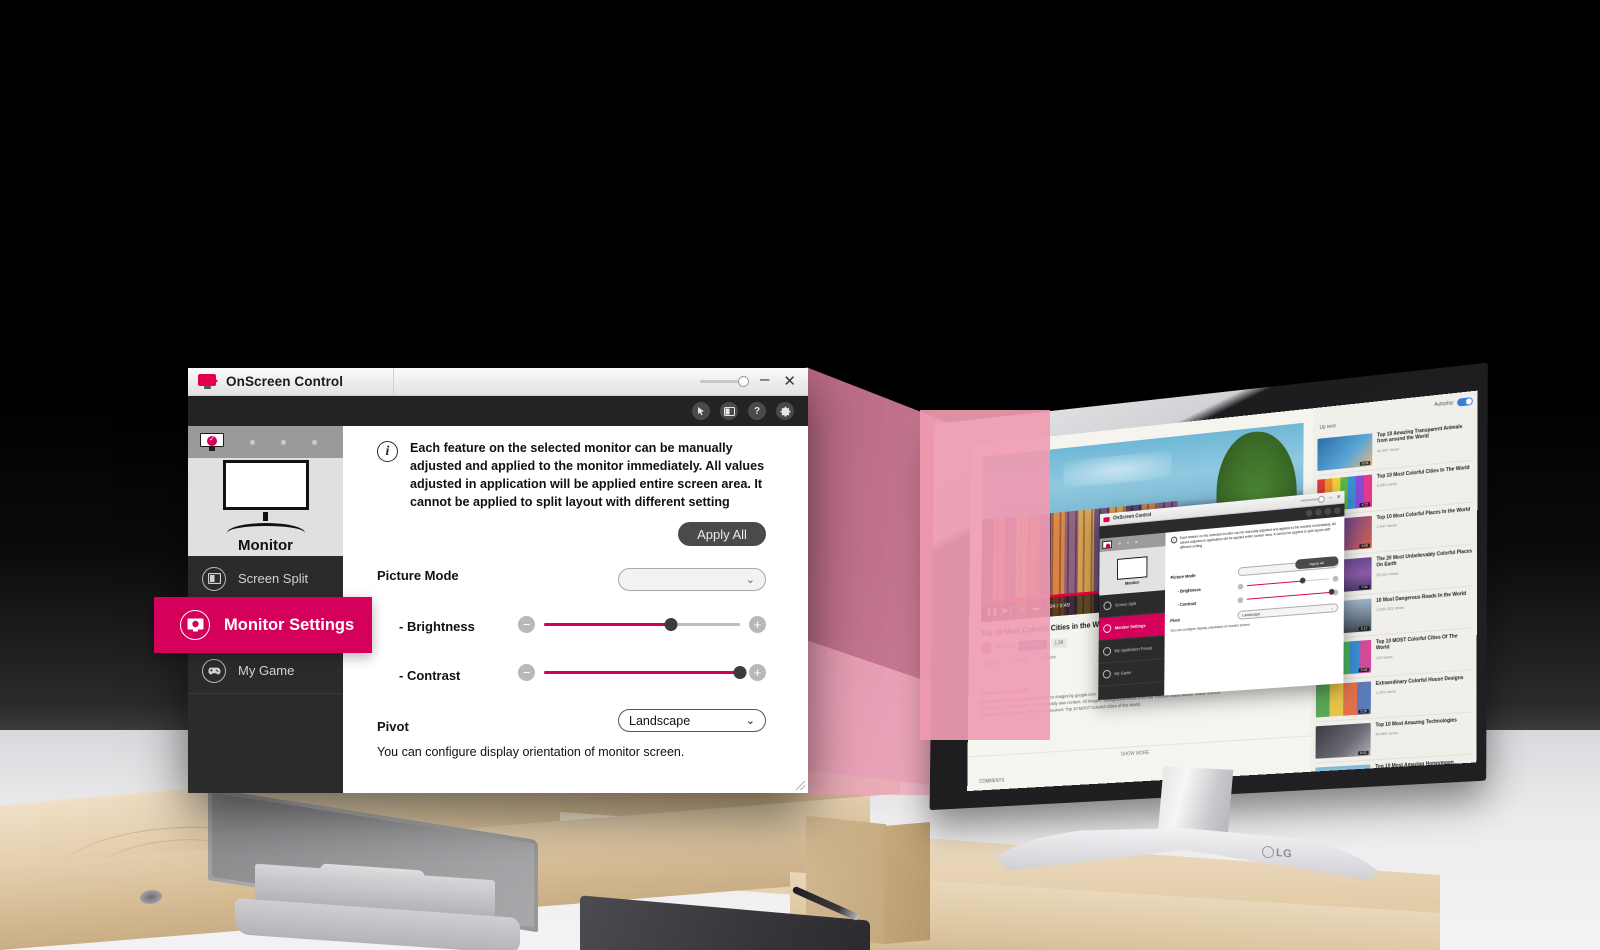  I want to click on picture-mode-select: ⌄, so click(692, 579).